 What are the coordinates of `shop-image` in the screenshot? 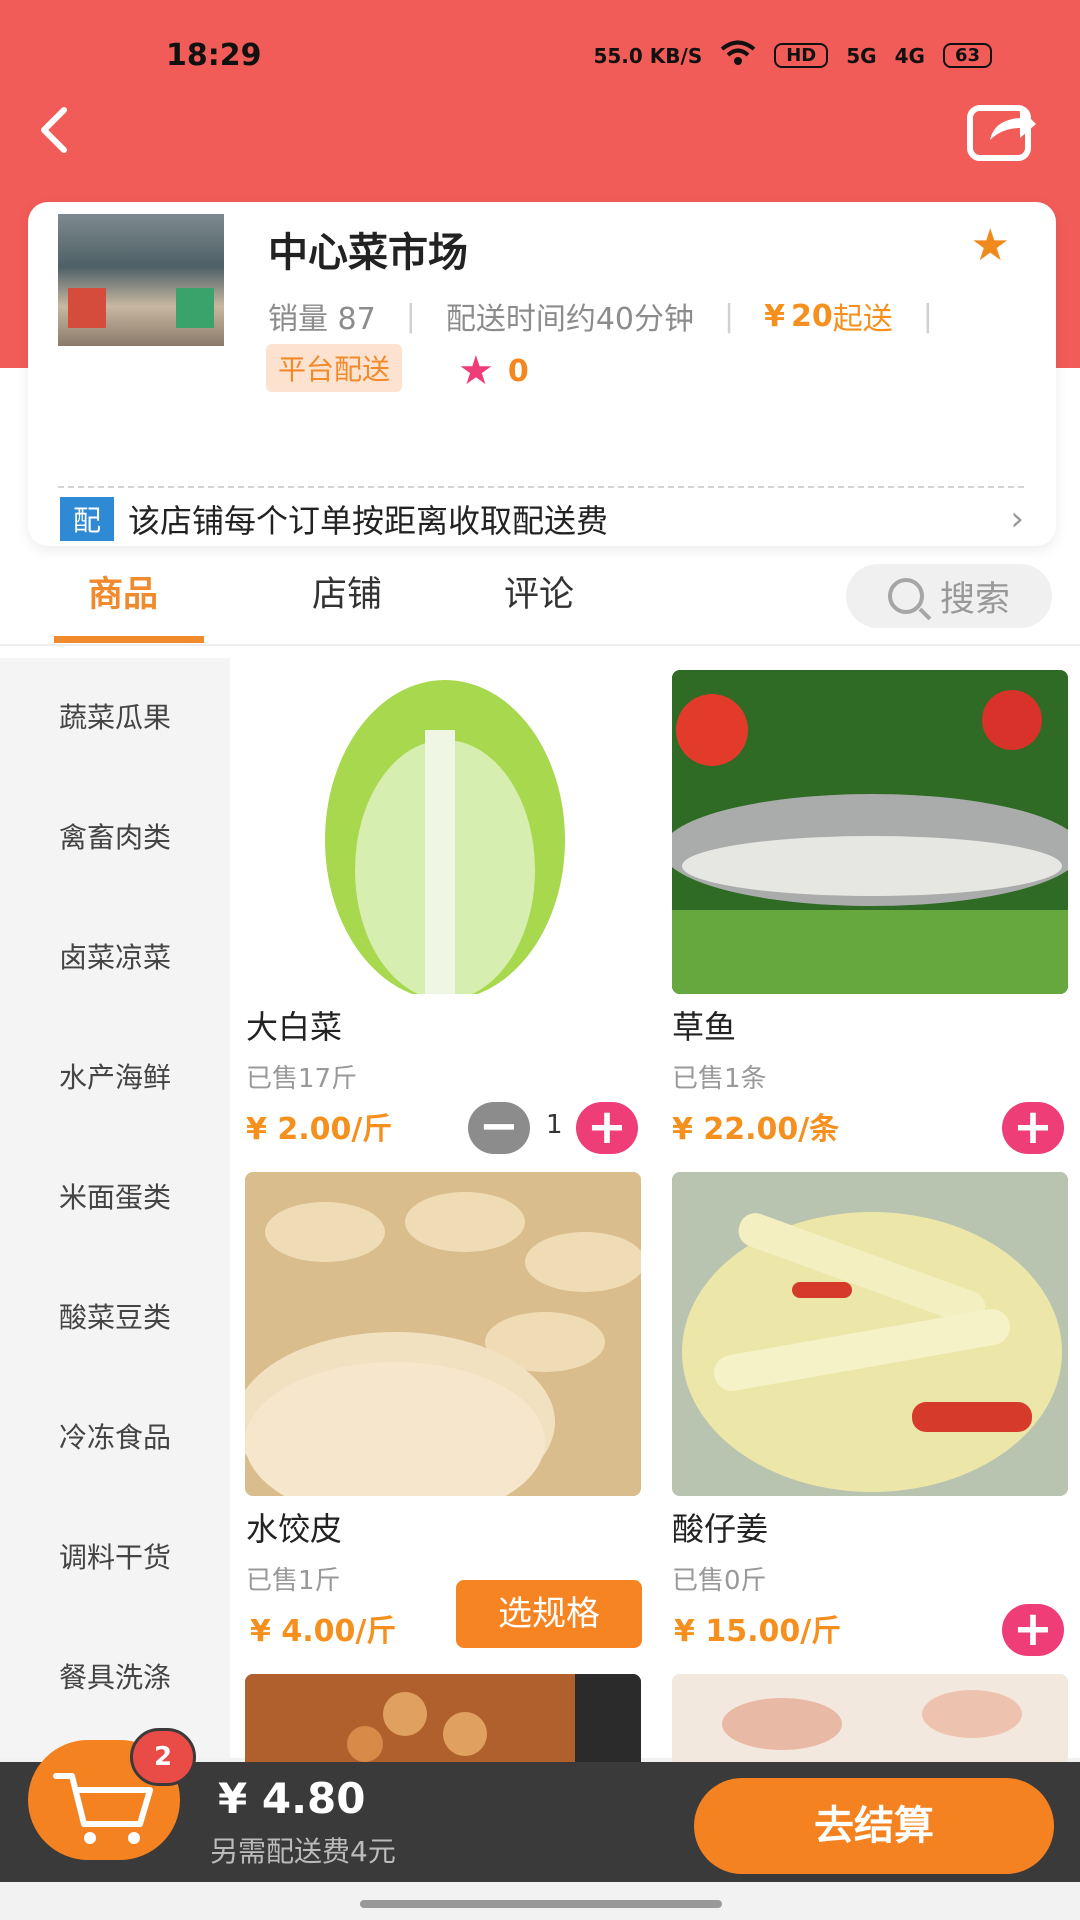 It's located at (141, 280).